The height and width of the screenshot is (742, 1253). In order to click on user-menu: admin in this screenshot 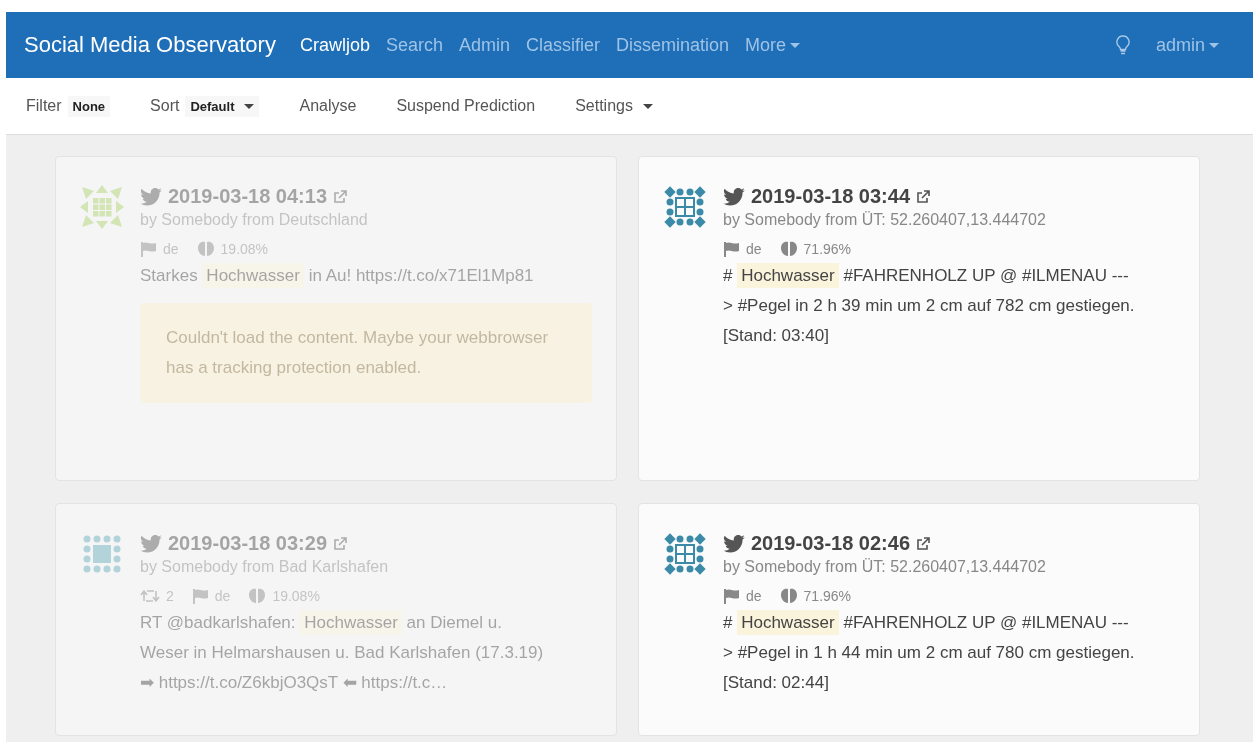, I will do `click(1187, 45)`.